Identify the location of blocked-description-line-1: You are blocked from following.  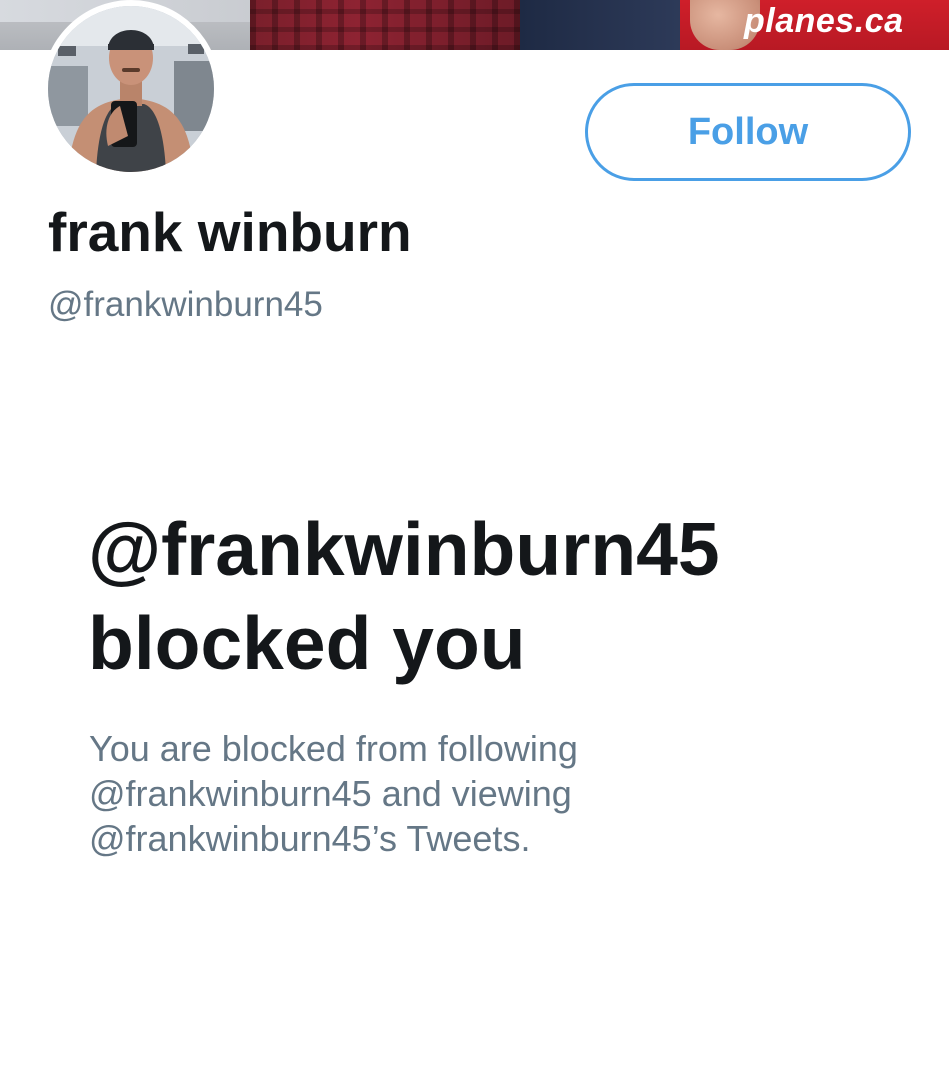
(333, 748).